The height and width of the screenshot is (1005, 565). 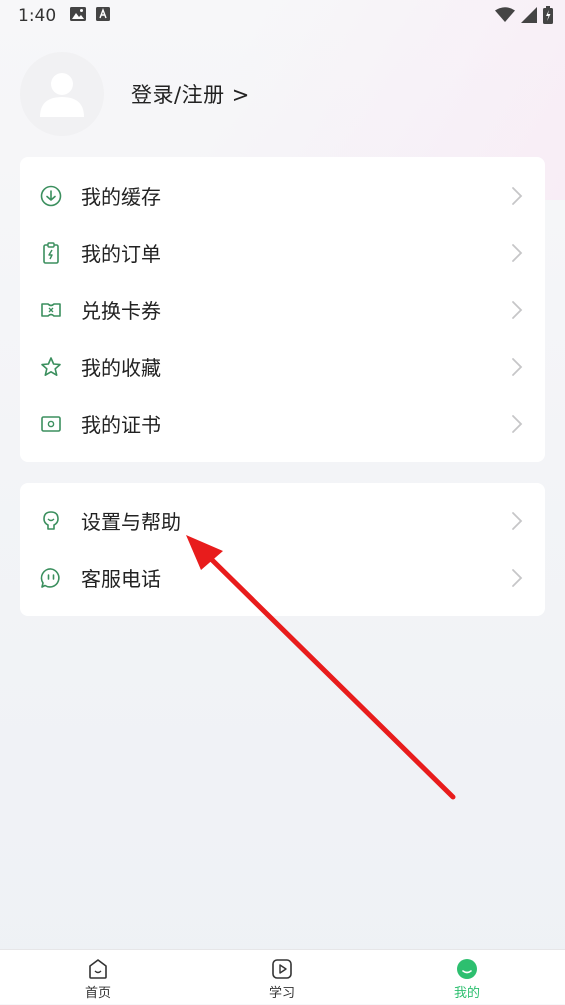 I want to click on order-icon, so click(x=51, y=252).